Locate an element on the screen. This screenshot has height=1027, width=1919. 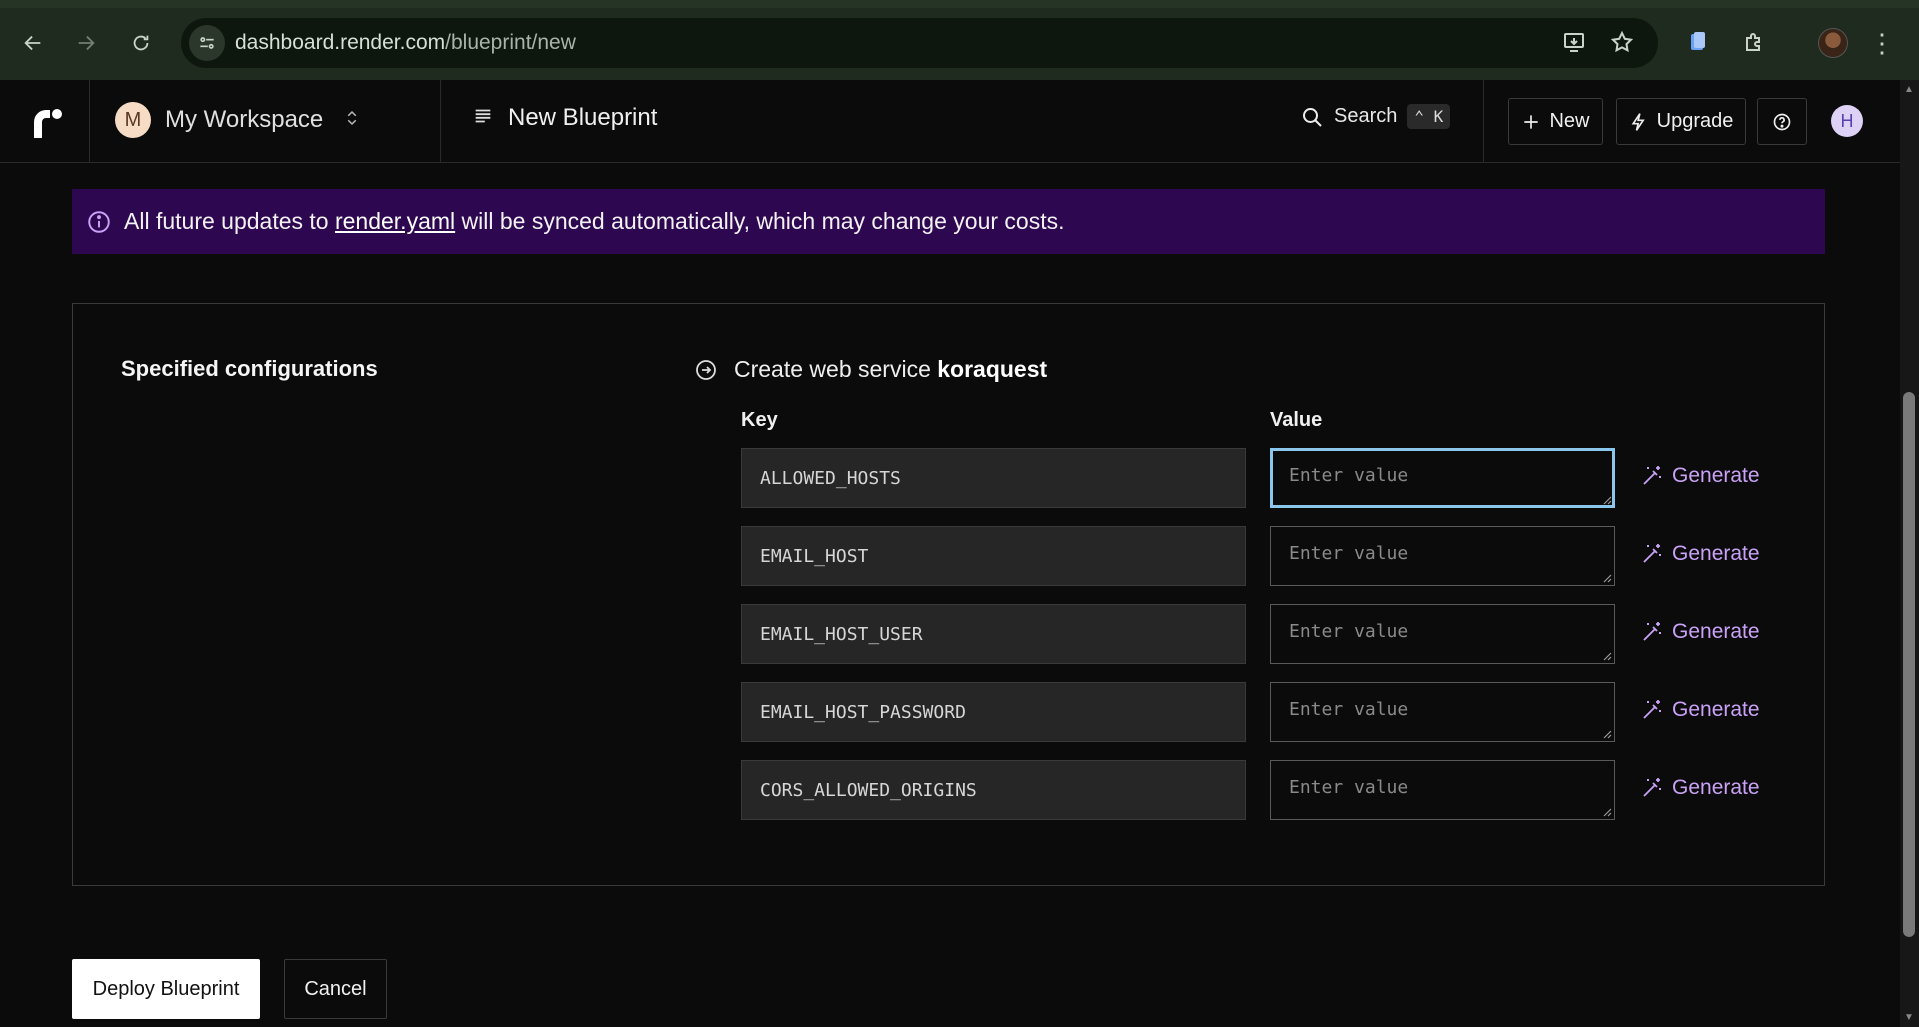
extension-docs-icon is located at coordinates (1698, 42).